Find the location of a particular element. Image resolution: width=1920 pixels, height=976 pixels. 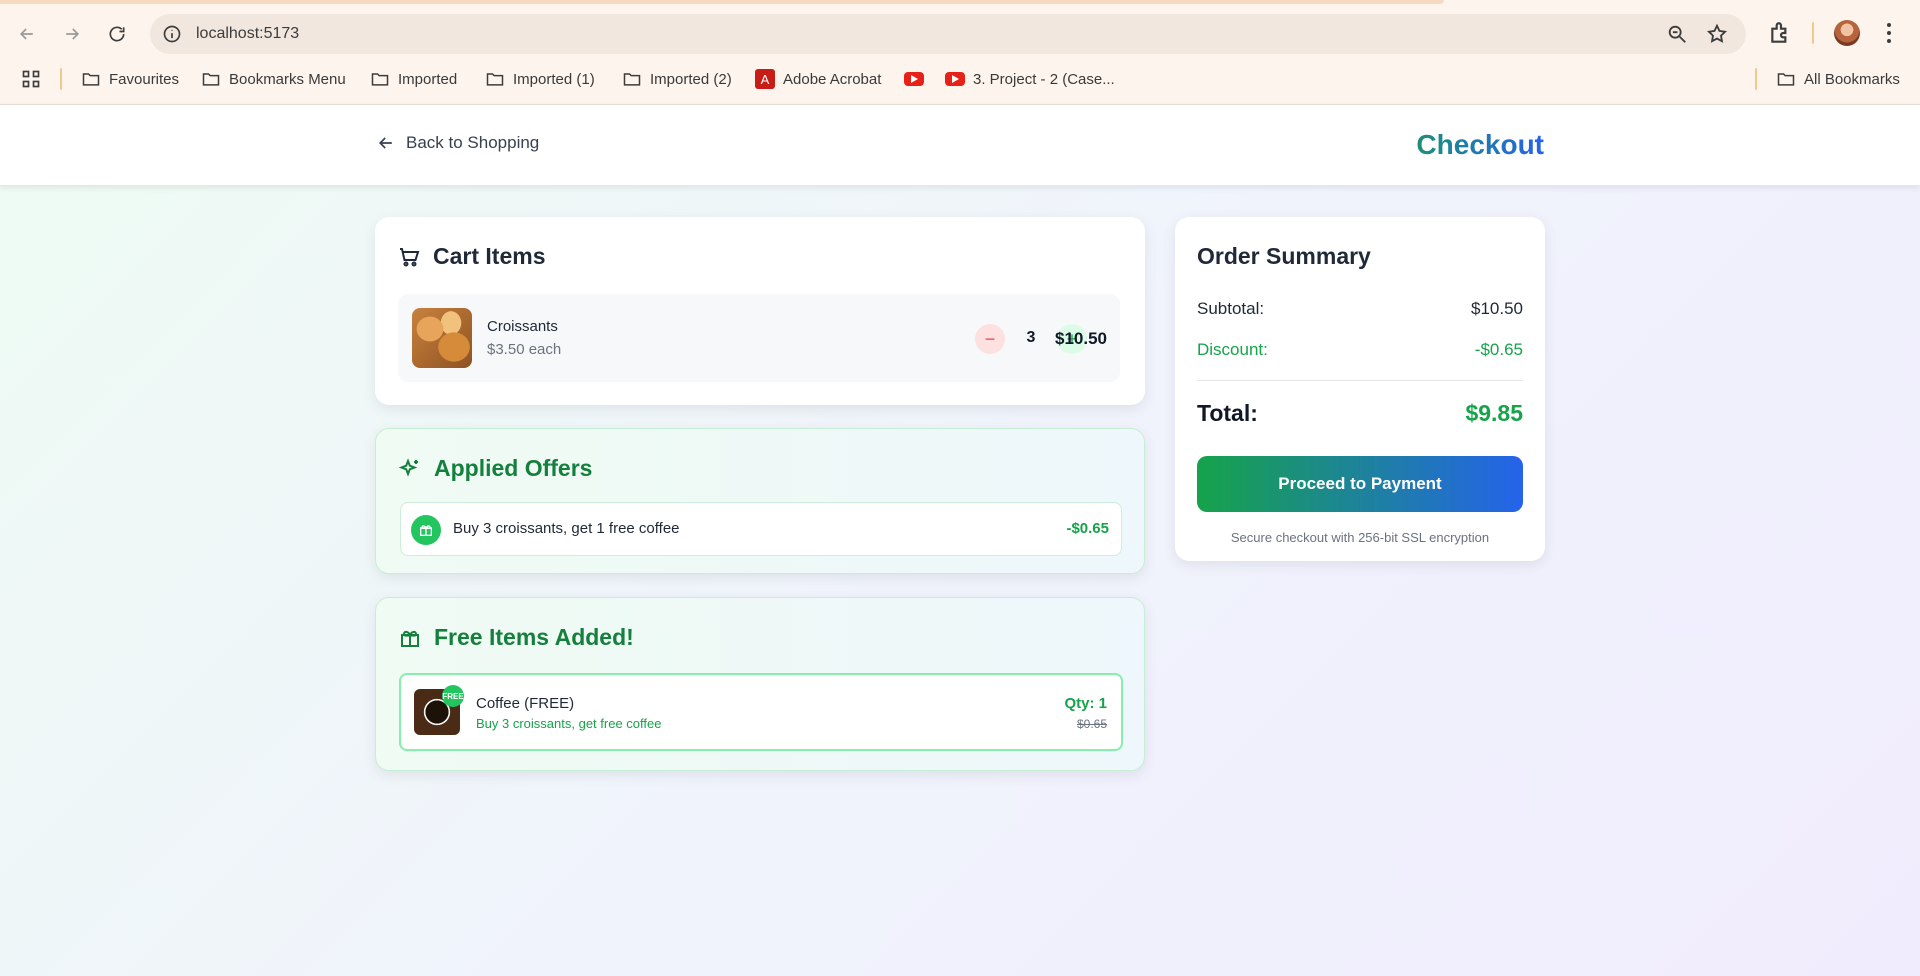

free-badge: FREE is located at coordinates (453, 696).